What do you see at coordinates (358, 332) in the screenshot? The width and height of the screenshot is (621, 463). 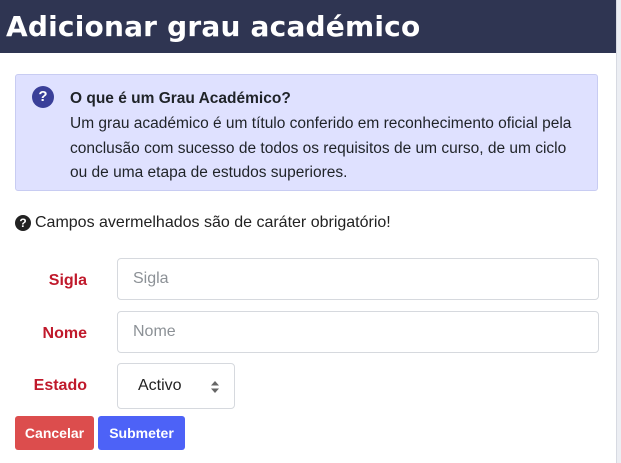 I see `nome-input` at bounding box center [358, 332].